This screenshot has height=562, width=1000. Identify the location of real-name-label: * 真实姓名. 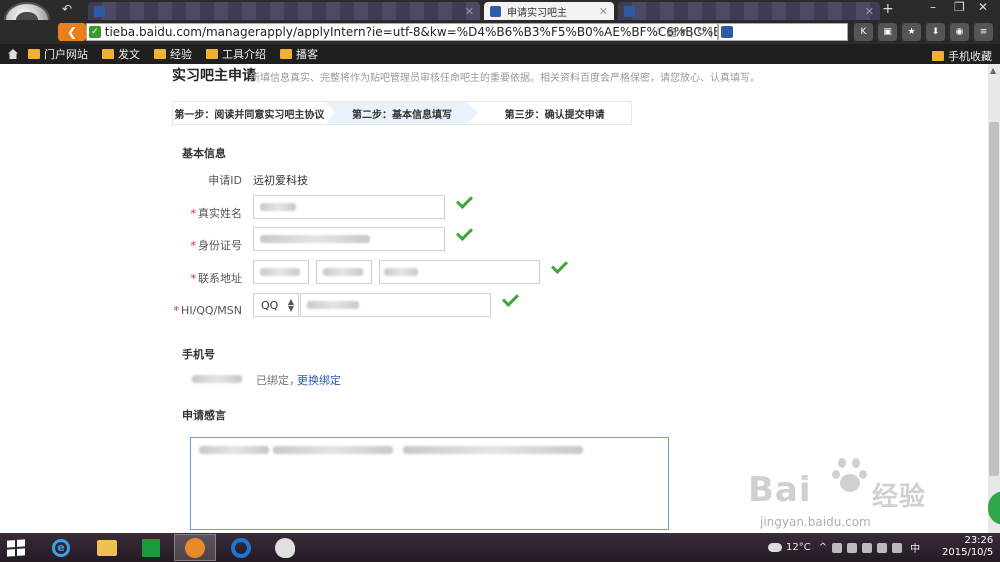
(207, 213).